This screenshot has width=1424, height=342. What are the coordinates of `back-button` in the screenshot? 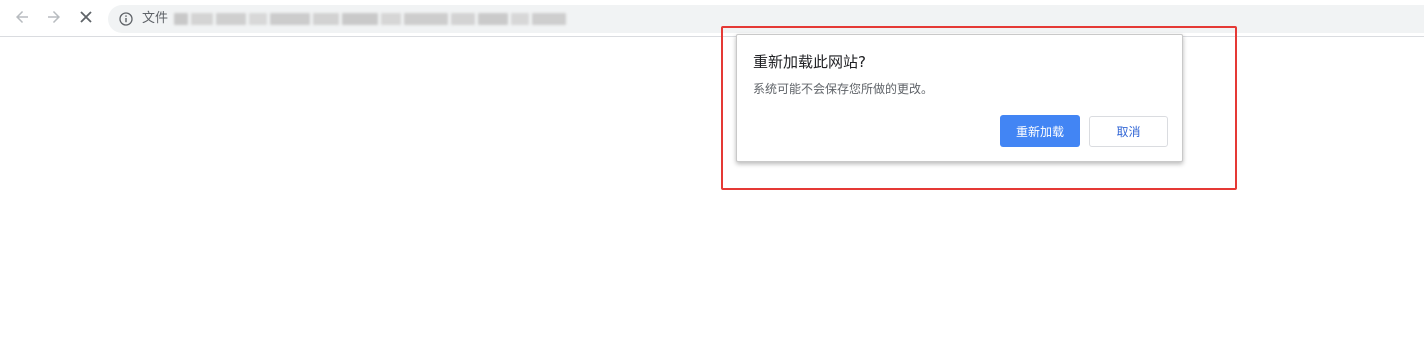 It's located at (22, 19).